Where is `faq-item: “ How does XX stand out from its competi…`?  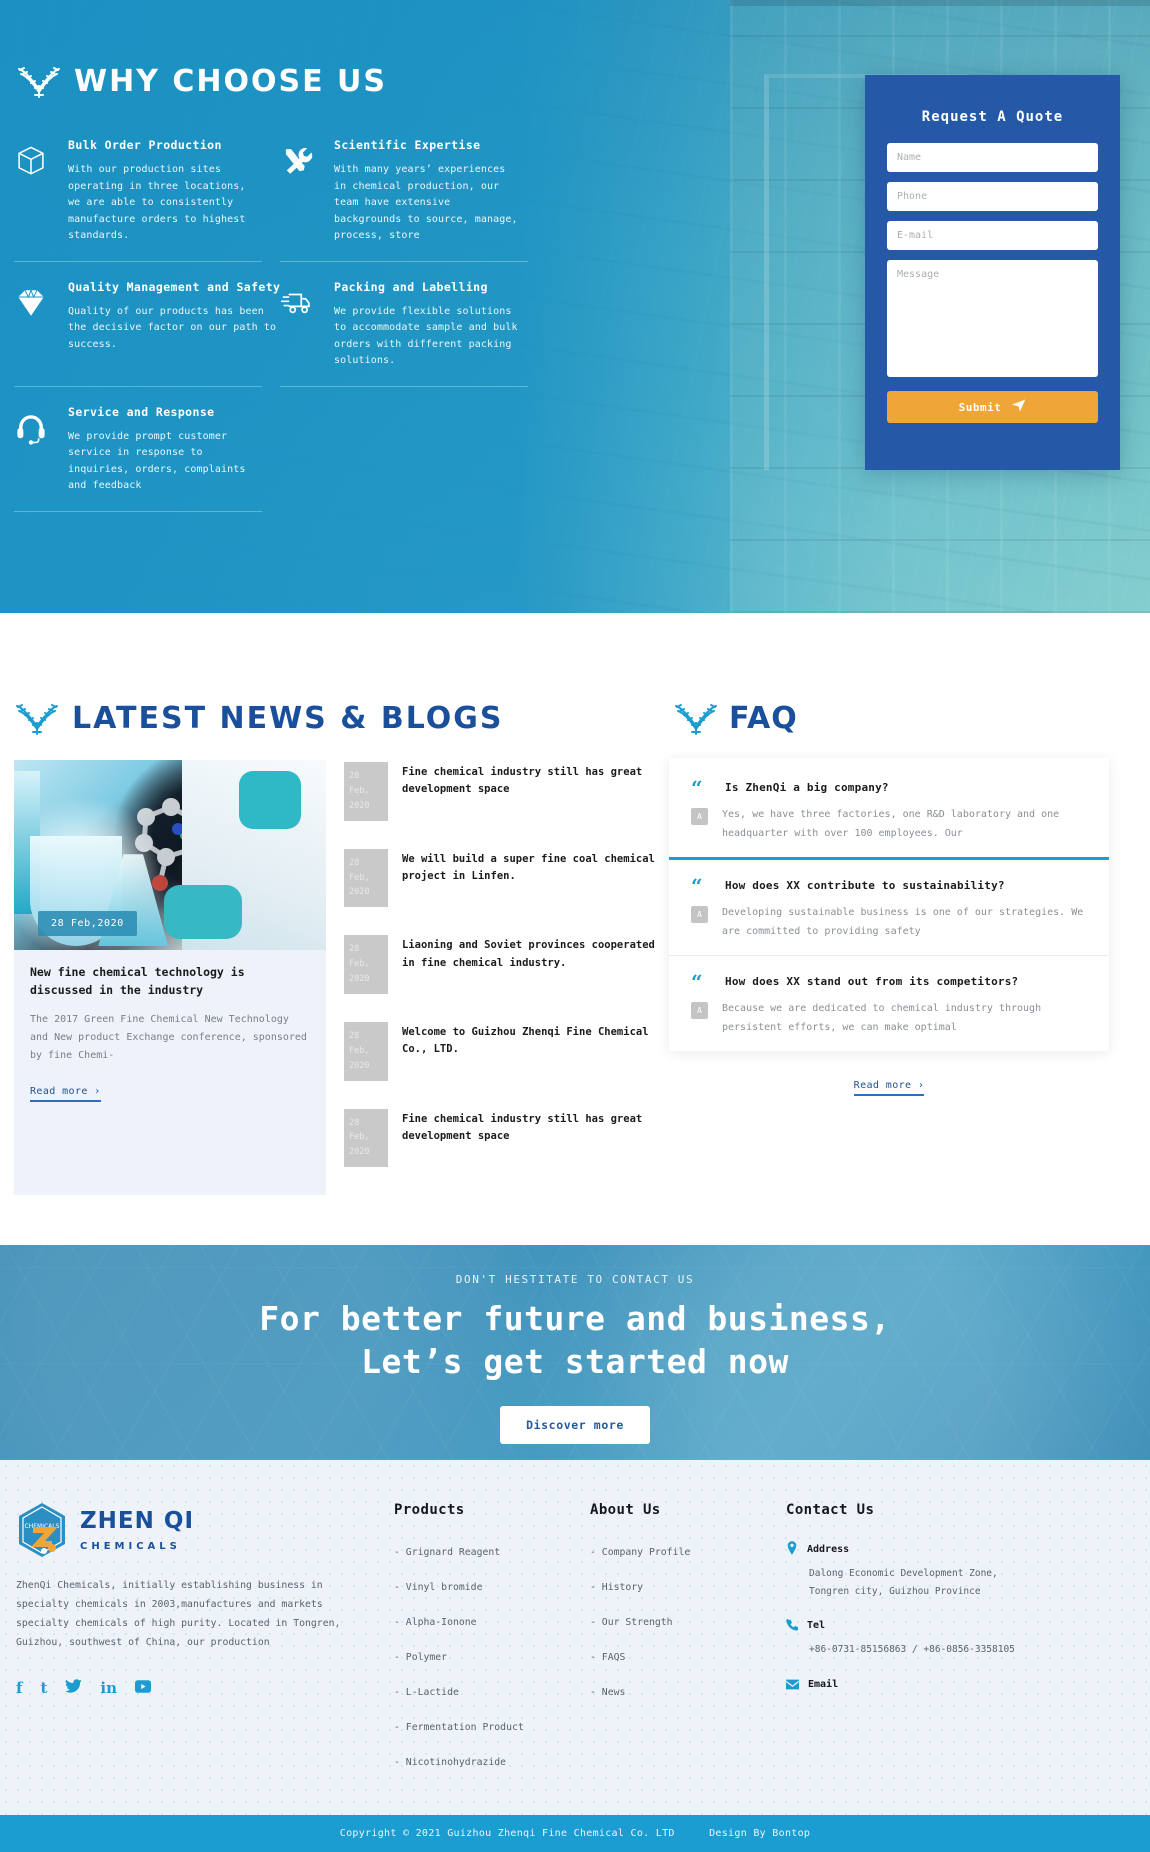
faq-item: “ How does XX stand out from its competi… is located at coordinates (889, 1003).